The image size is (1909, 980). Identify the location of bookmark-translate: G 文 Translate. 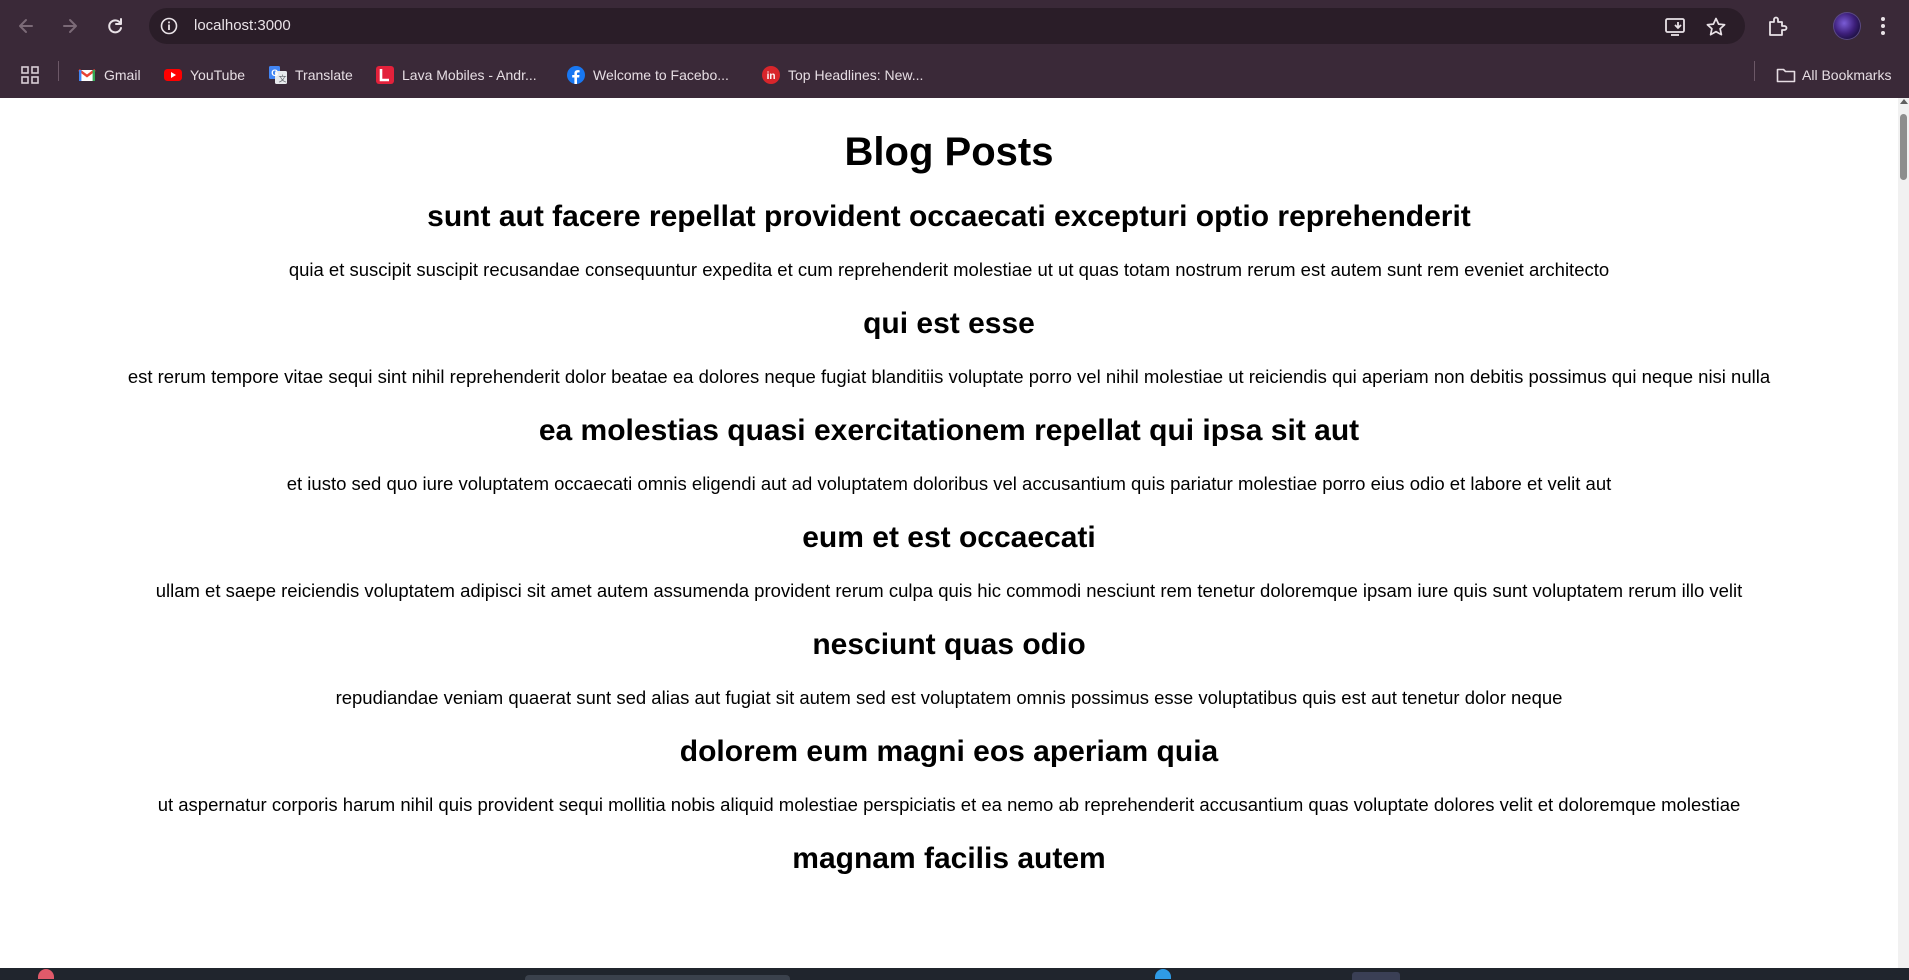
(311, 75).